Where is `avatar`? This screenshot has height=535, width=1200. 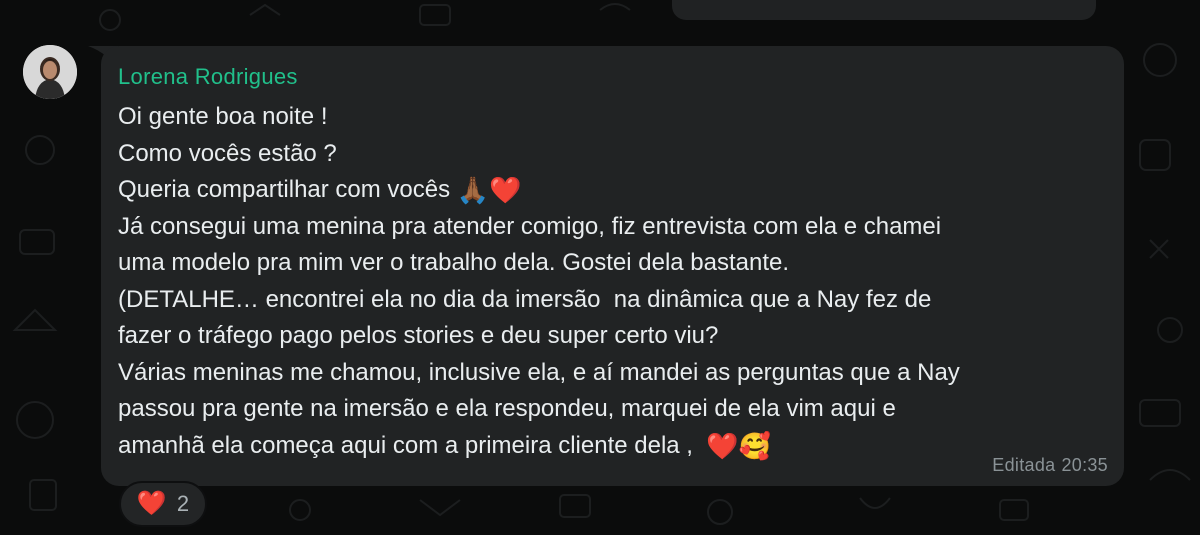
avatar is located at coordinates (50, 72).